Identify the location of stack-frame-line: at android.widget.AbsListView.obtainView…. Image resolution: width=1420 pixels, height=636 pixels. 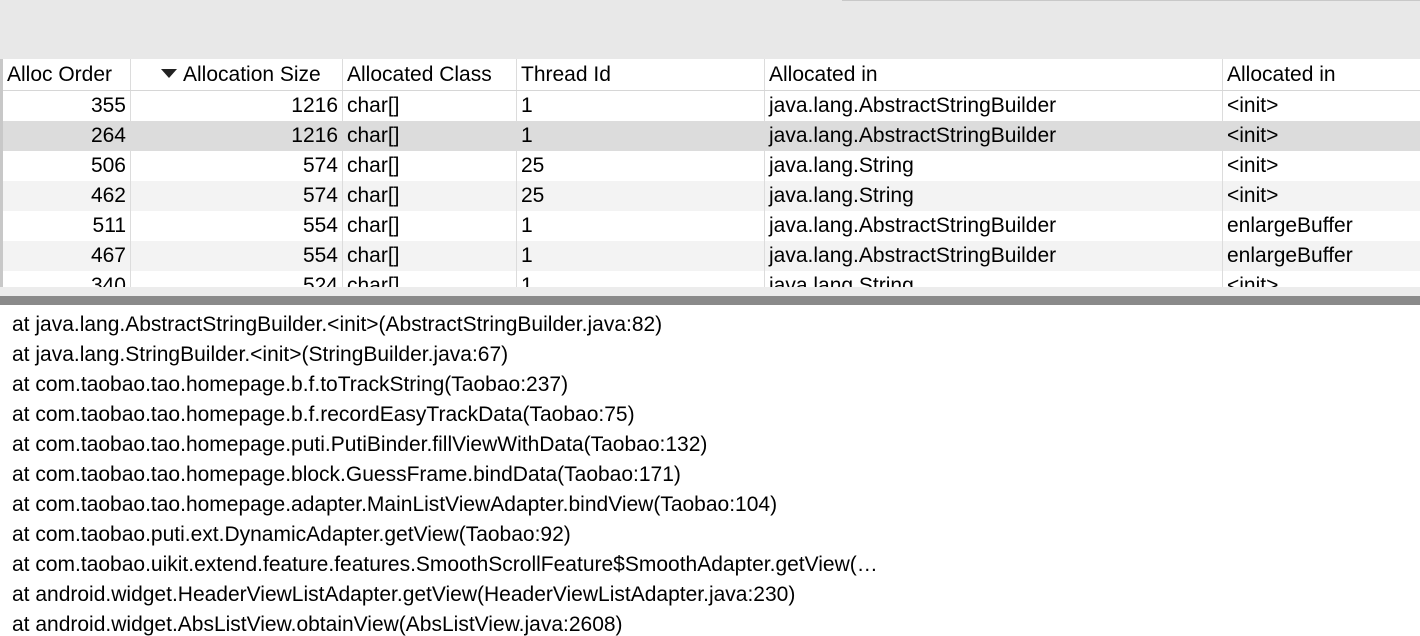
(317, 623).